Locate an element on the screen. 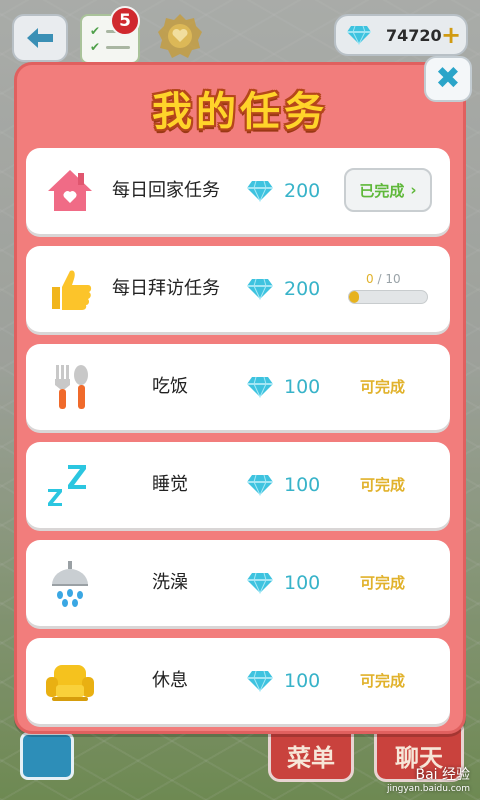  completed-button: 已完成 › is located at coordinates (388, 190).